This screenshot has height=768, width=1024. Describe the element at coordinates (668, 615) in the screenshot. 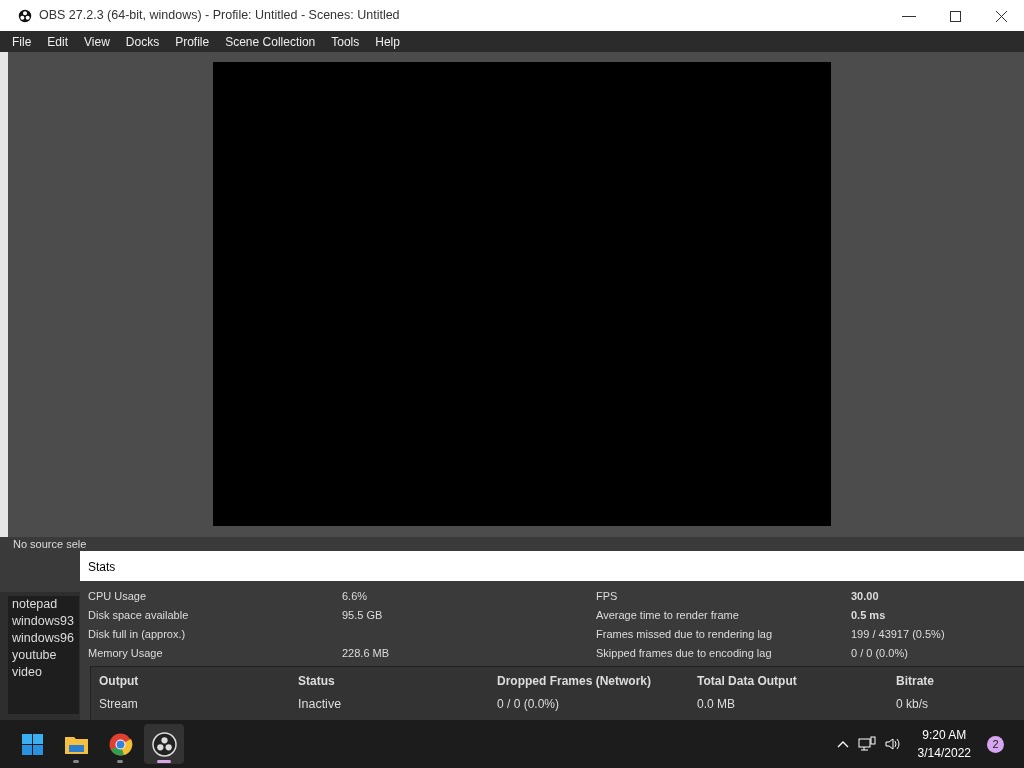

I see `stat-label: Average time to render frame` at that location.